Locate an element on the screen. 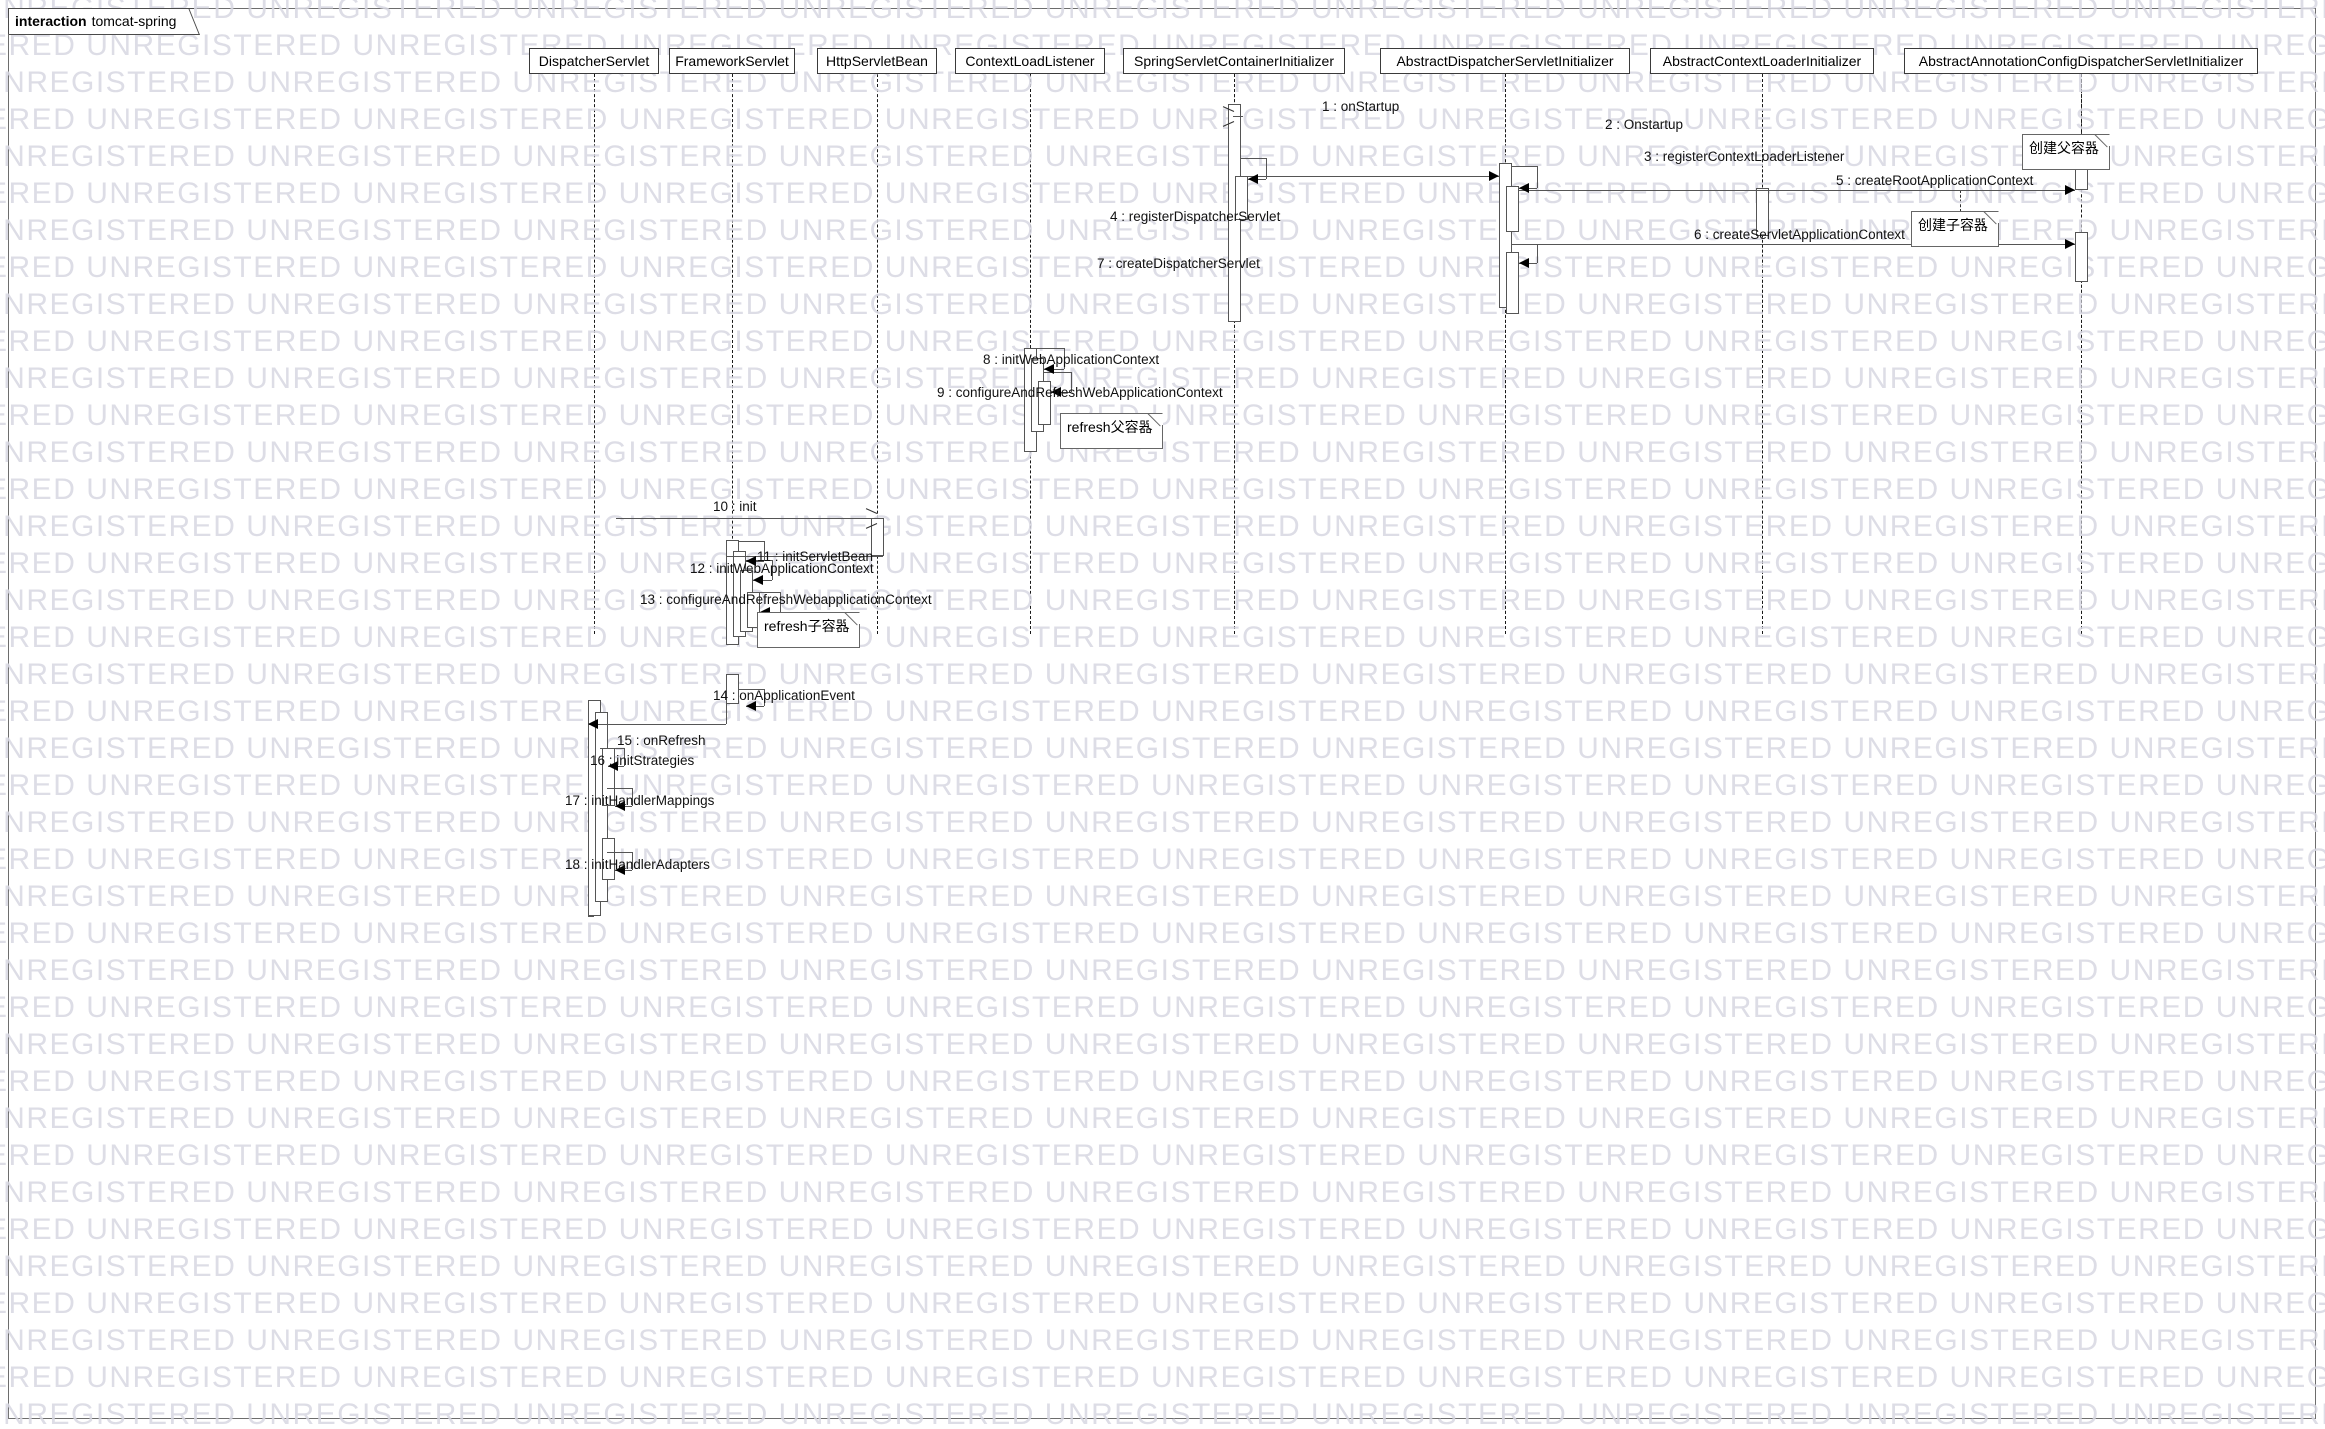  note-text: 创建父容器 is located at coordinates (2064, 148).